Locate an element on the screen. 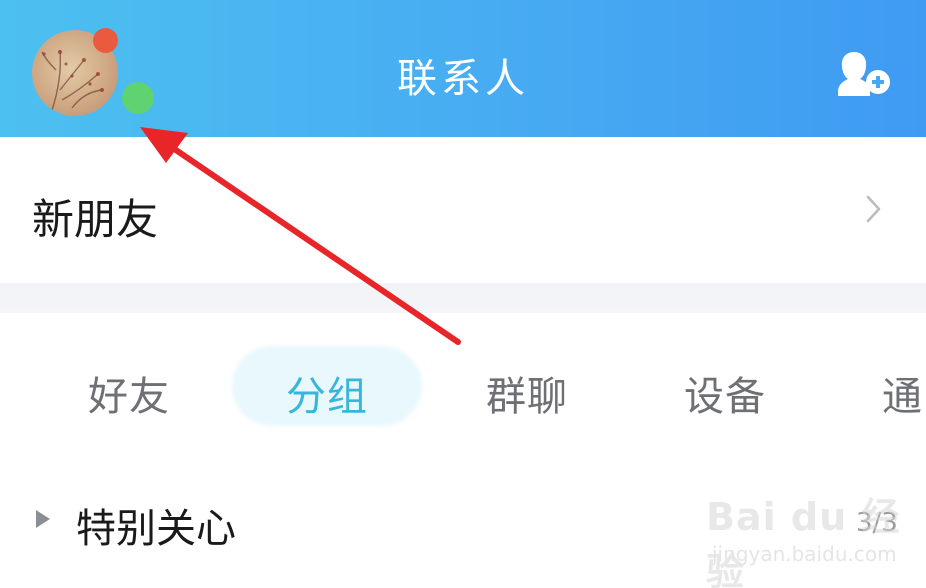 The height and width of the screenshot is (588, 926). add-contact-icon is located at coordinates (864, 74).